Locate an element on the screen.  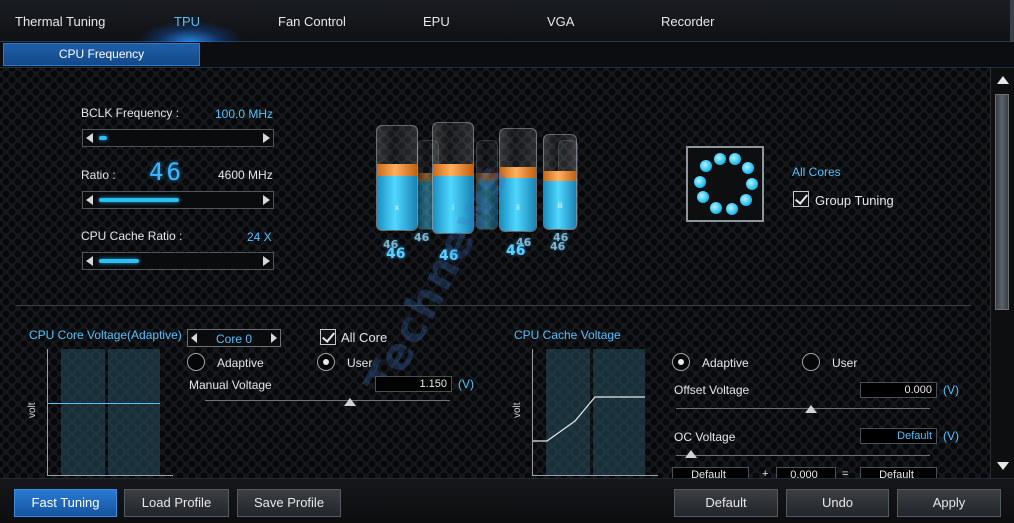
core-adaptive-radio is located at coordinates (196, 362).